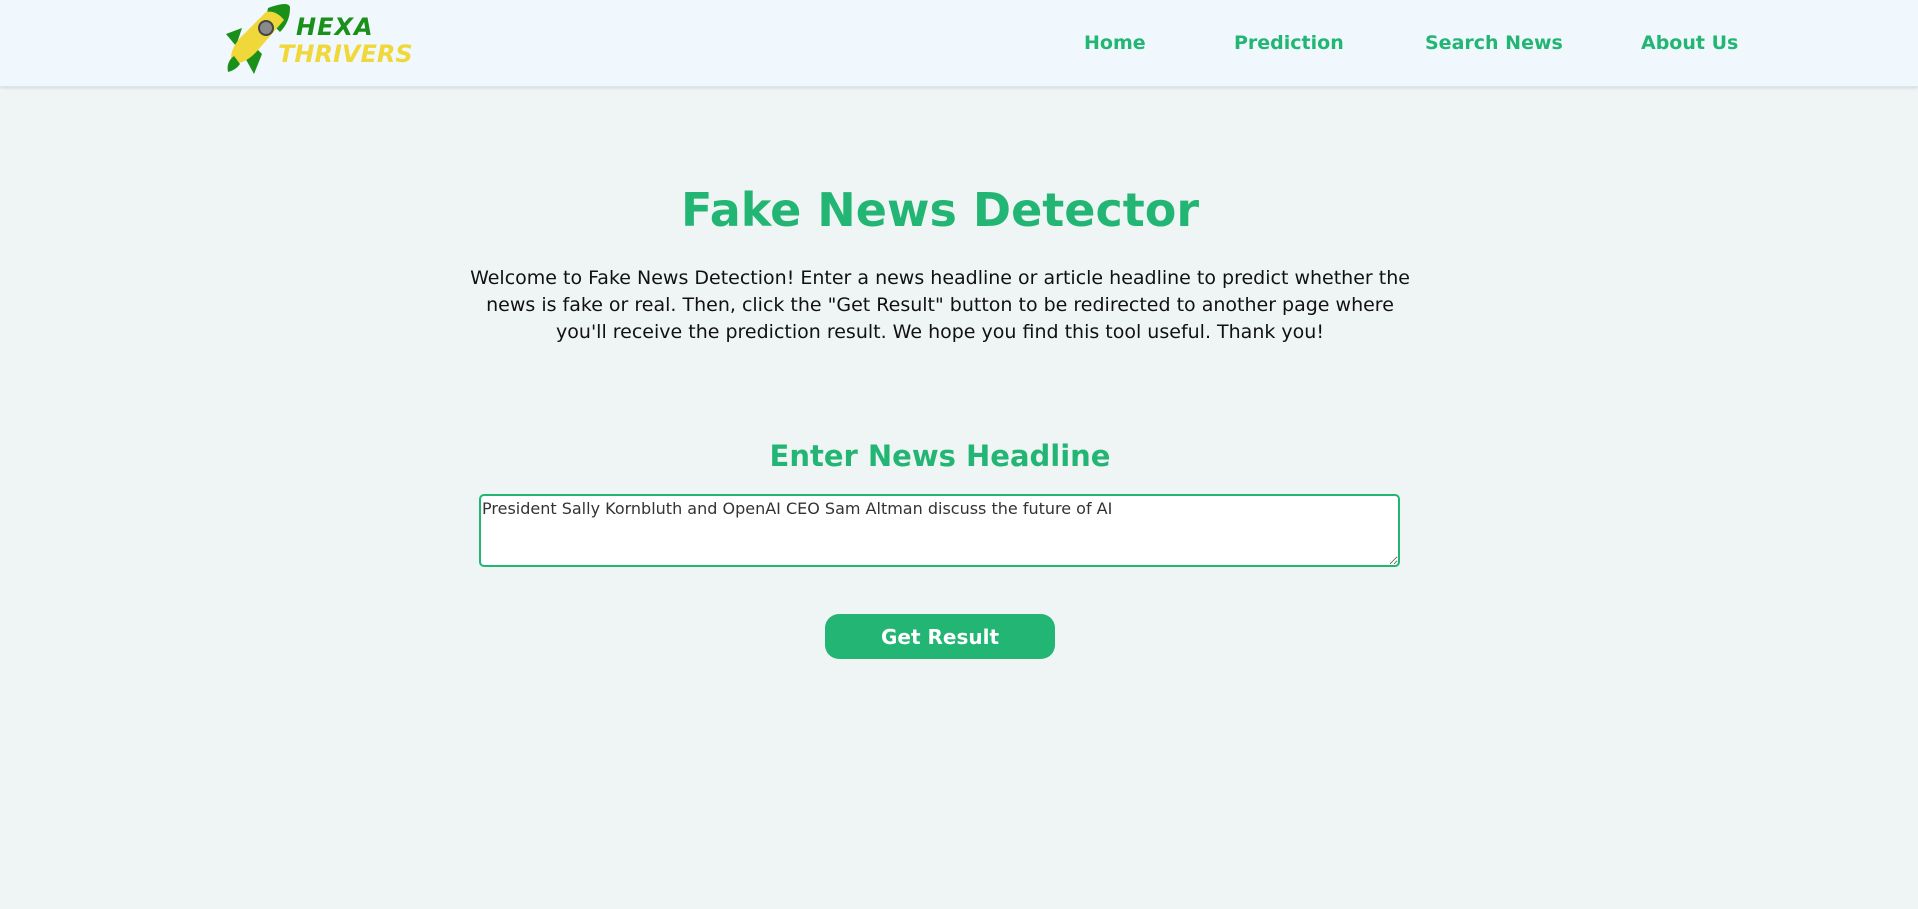 This screenshot has width=1918, height=909. What do you see at coordinates (1115, 43) in the screenshot?
I see `nav-home-link: Home` at bounding box center [1115, 43].